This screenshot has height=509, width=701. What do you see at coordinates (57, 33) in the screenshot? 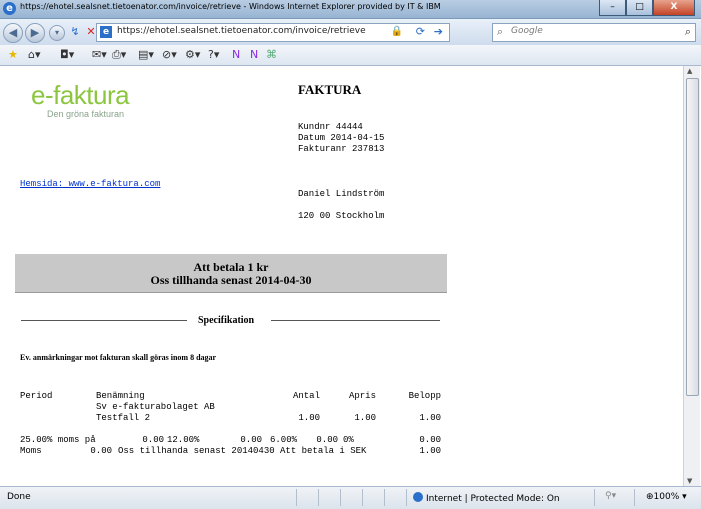
I see `recent-pages-dropdown: ▾` at bounding box center [57, 33].